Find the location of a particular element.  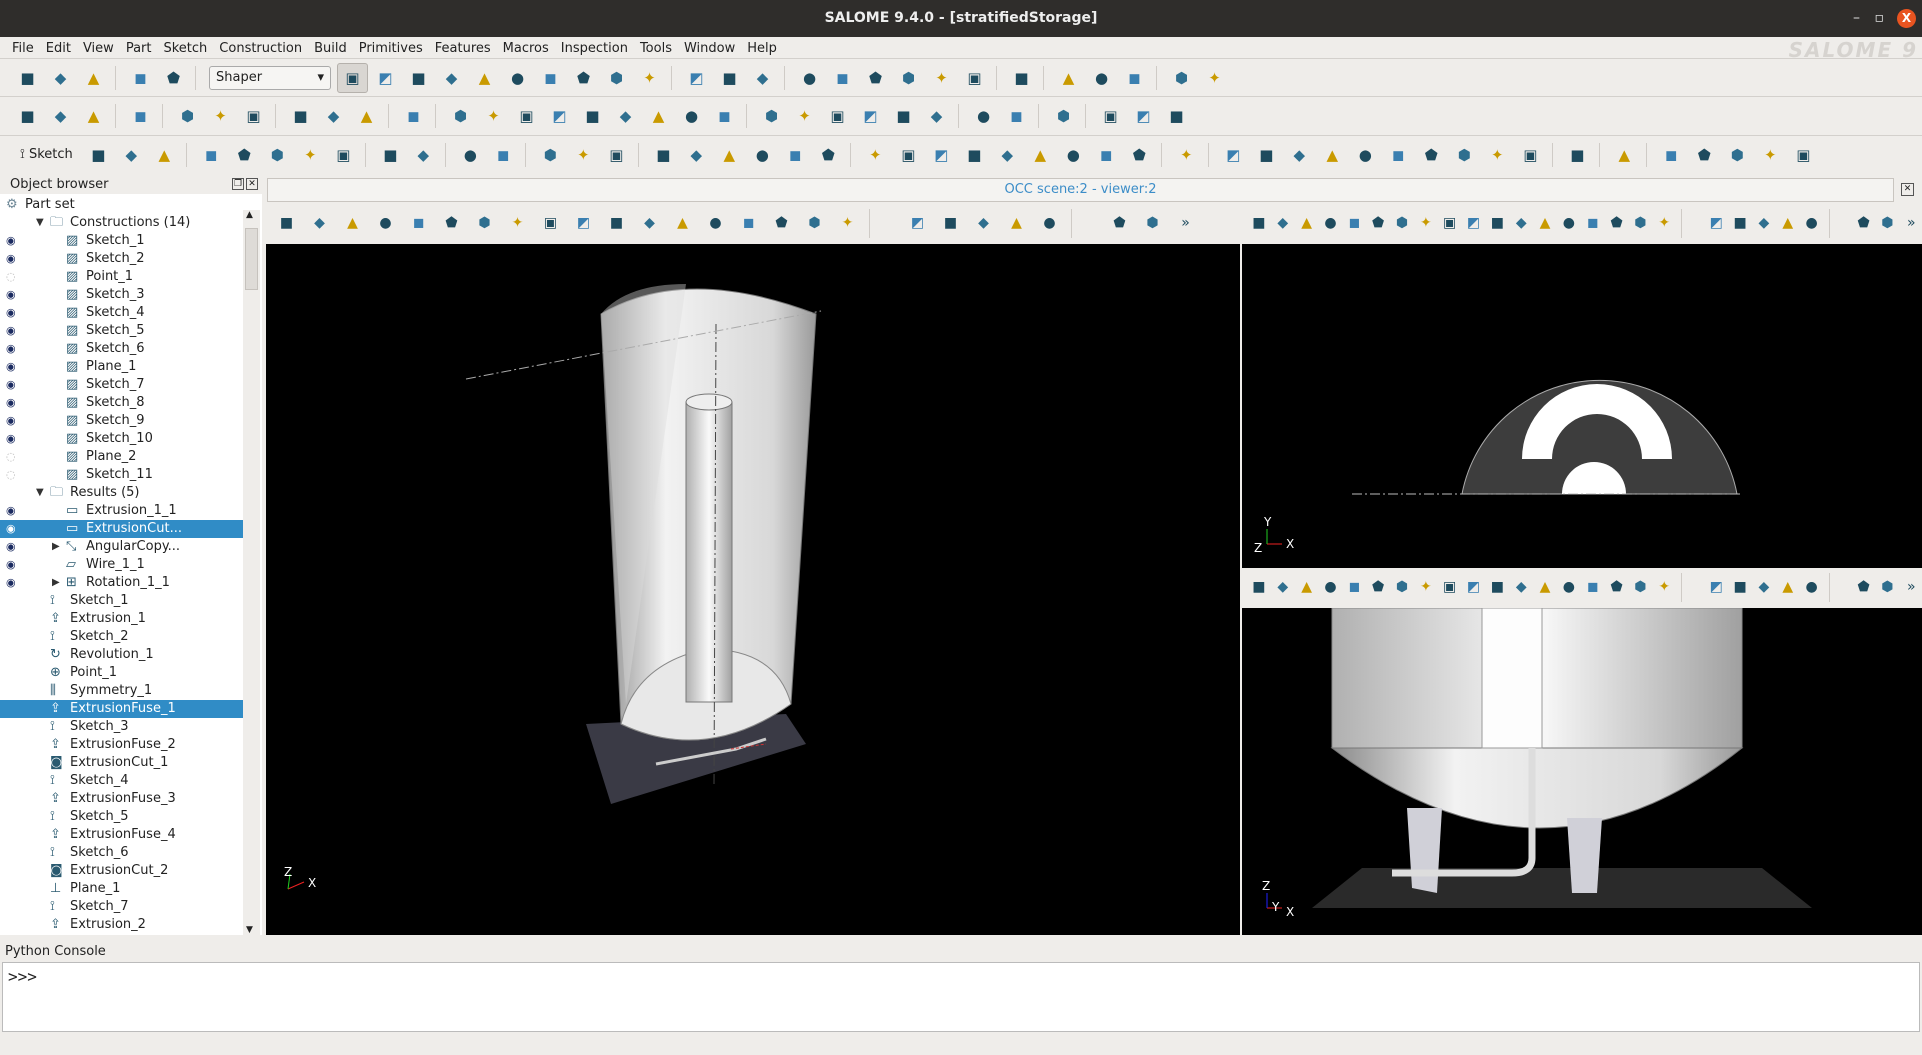

env-texture-icon: ▲ is located at coordinates (1016, 223).